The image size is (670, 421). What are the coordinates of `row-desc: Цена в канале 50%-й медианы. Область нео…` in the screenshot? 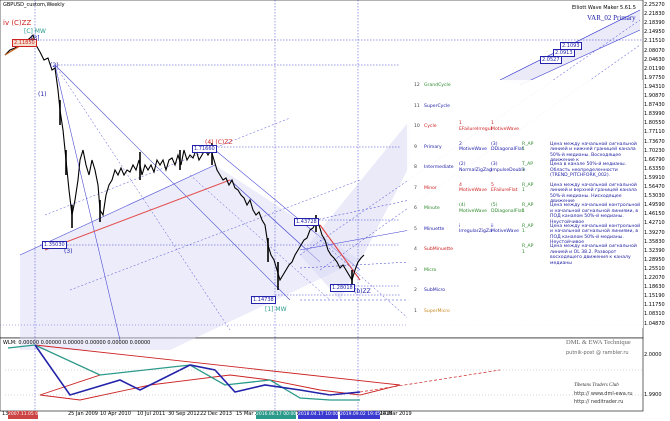 It's located at (588, 170).